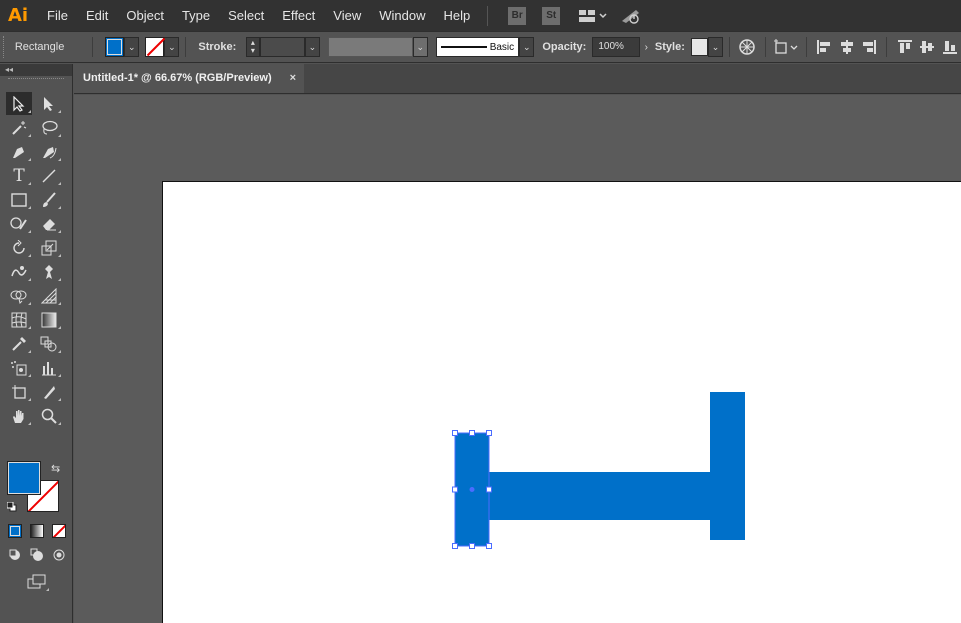 The width and height of the screenshot is (961, 623). What do you see at coordinates (312, 47) in the screenshot?
I see `stroke-weight-dropdown: ⌄` at bounding box center [312, 47].